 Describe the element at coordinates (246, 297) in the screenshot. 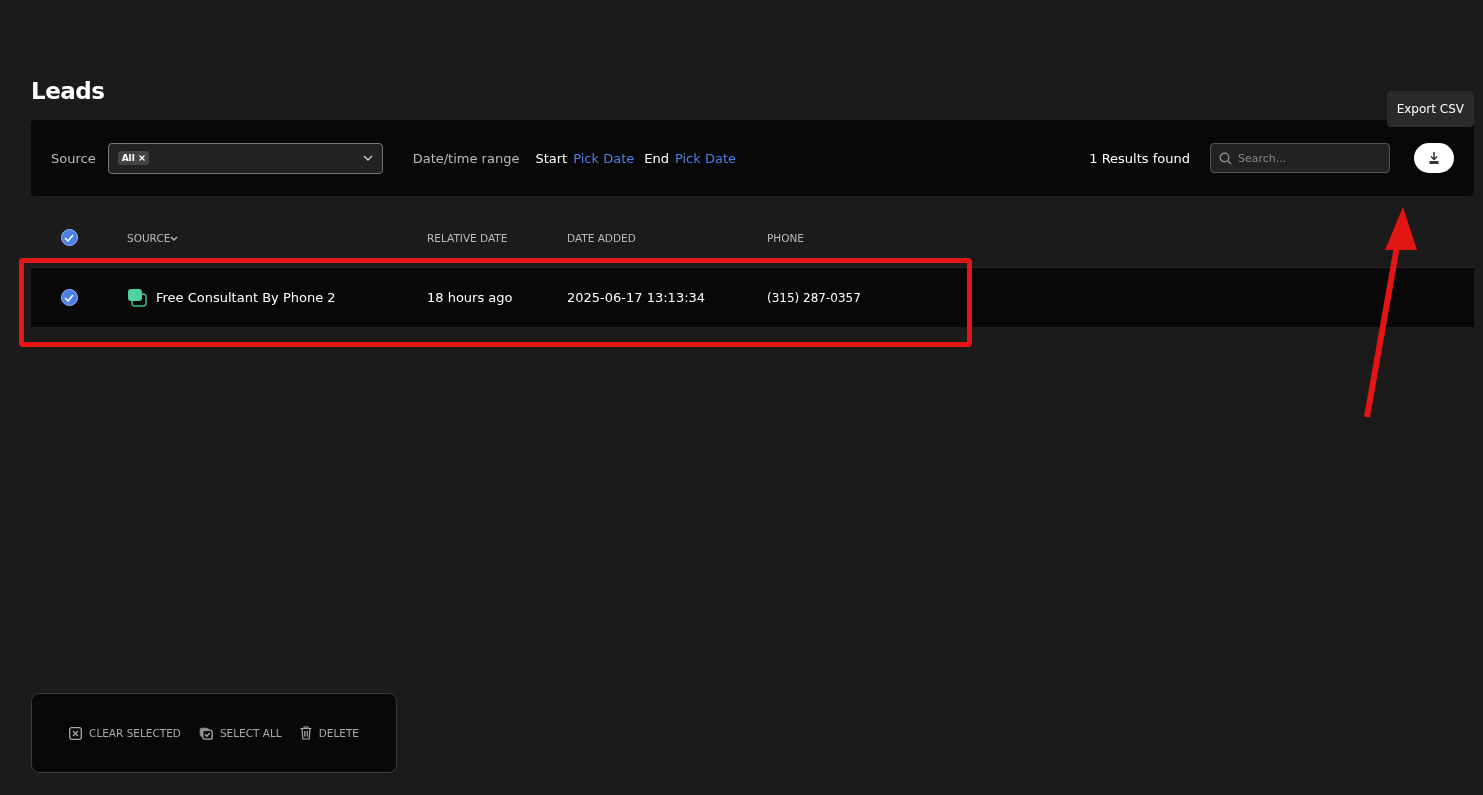

I see `table-cell: Free Consultant By Phone 2` at that location.